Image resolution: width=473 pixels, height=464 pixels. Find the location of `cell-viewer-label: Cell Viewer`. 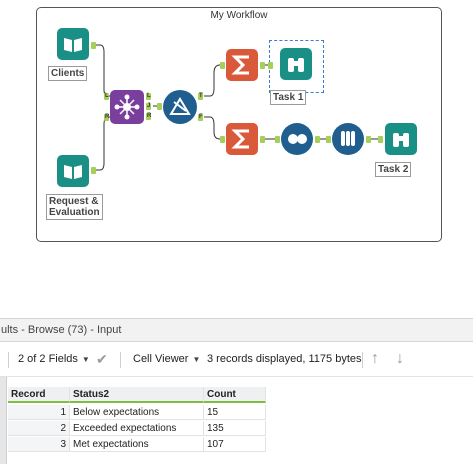

cell-viewer-label: Cell Viewer is located at coordinates (161, 359).